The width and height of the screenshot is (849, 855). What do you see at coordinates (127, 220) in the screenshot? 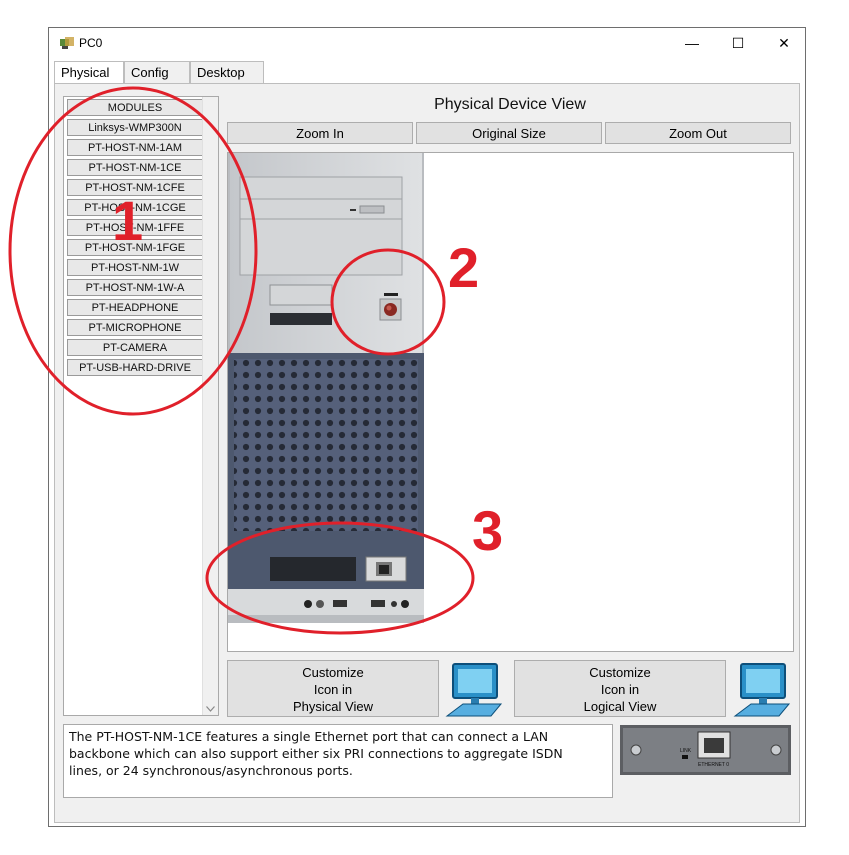
I see `annotation-number-1: 1` at bounding box center [127, 220].